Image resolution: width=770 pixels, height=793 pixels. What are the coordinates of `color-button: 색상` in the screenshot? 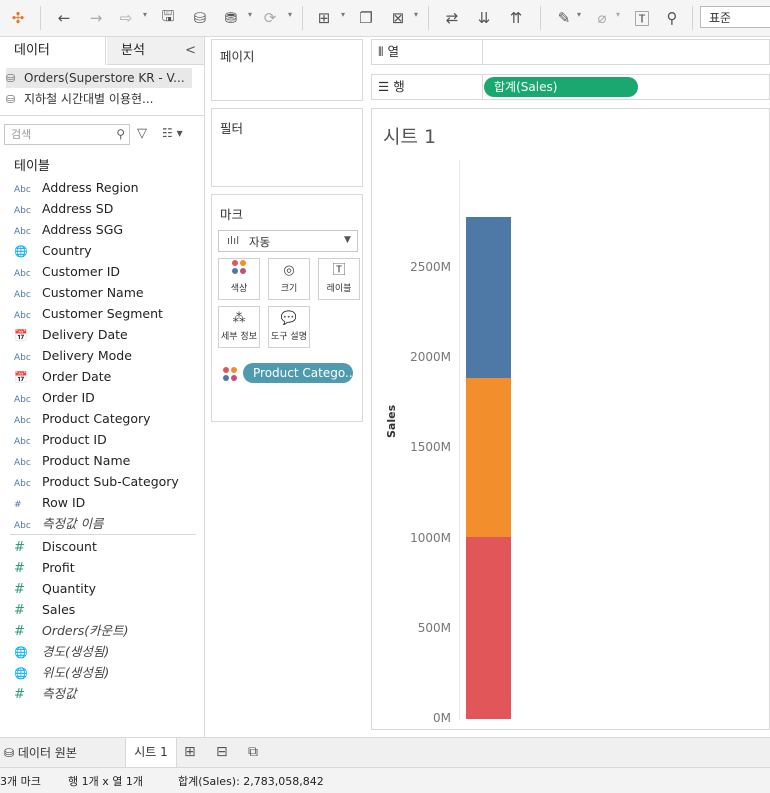 It's located at (239, 279).